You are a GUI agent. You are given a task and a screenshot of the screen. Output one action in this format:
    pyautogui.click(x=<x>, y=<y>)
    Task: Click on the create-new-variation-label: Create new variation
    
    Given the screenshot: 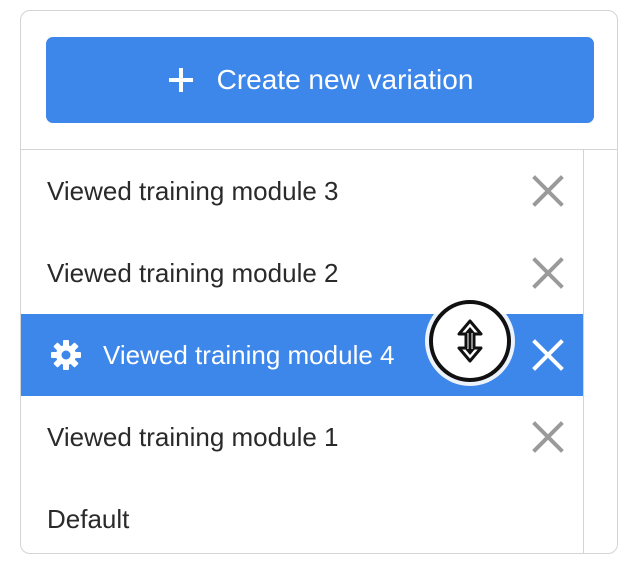 What is the action you would take?
    pyautogui.click(x=345, y=79)
    